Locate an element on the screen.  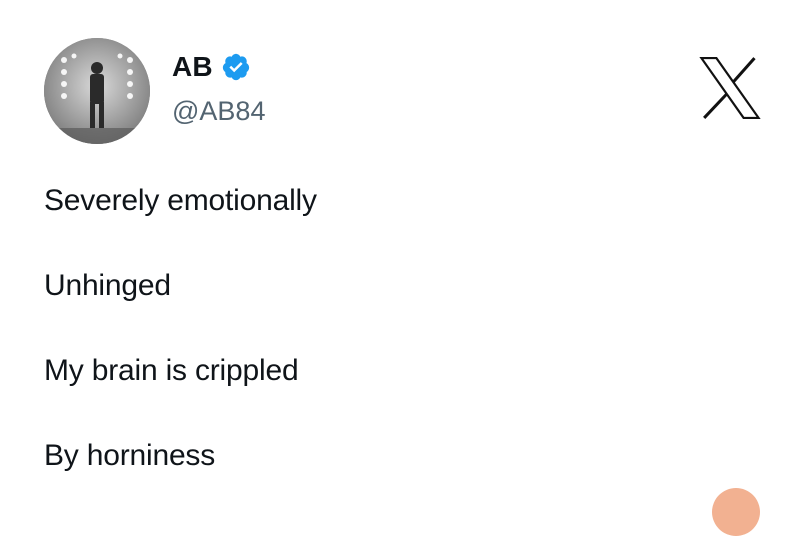
name-row: AB is located at coordinates (218, 67).